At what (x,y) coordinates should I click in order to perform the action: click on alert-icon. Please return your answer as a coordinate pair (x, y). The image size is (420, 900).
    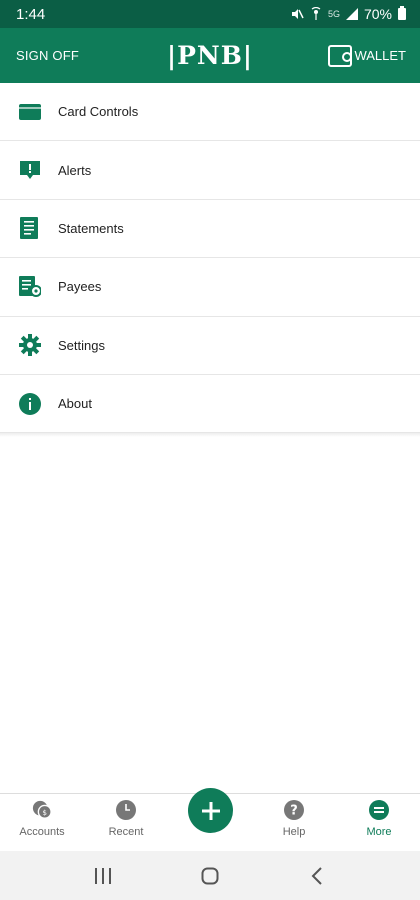
    Looking at the image, I should click on (30, 170).